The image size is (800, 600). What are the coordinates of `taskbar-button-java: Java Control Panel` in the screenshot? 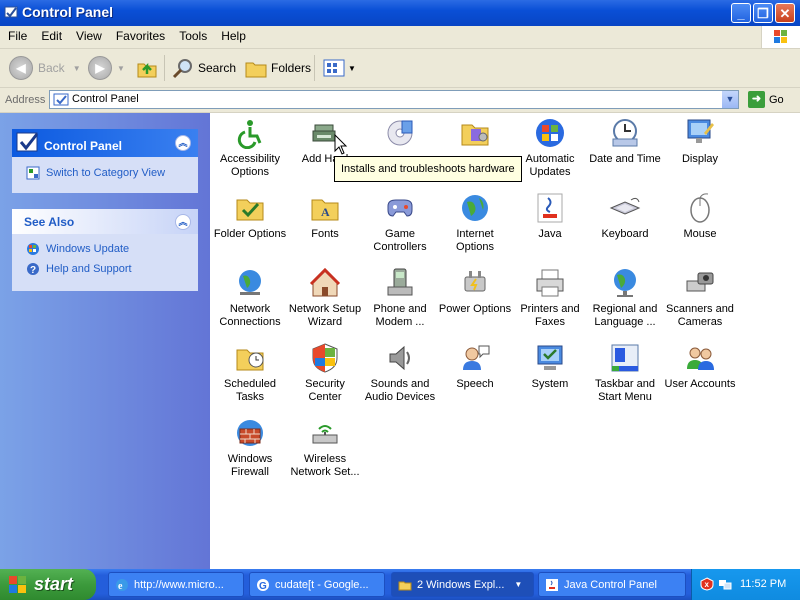 It's located at (612, 584).